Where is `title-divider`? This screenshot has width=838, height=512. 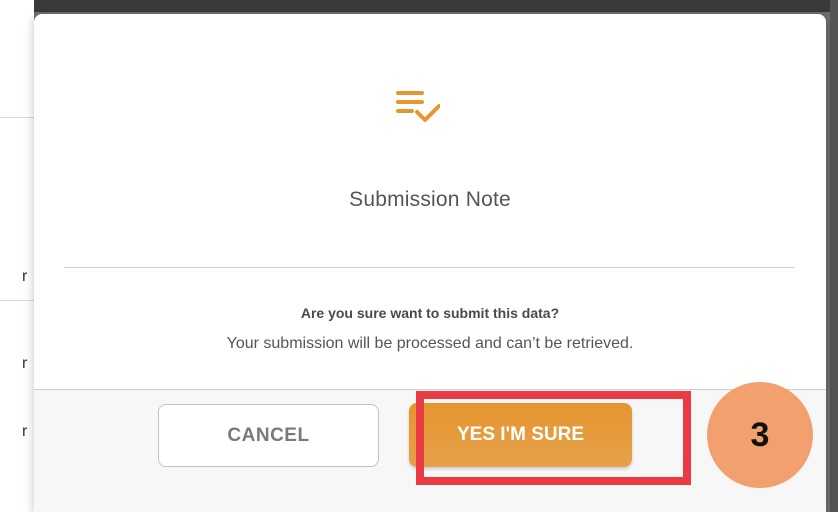 title-divider is located at coordinates (429, 267).